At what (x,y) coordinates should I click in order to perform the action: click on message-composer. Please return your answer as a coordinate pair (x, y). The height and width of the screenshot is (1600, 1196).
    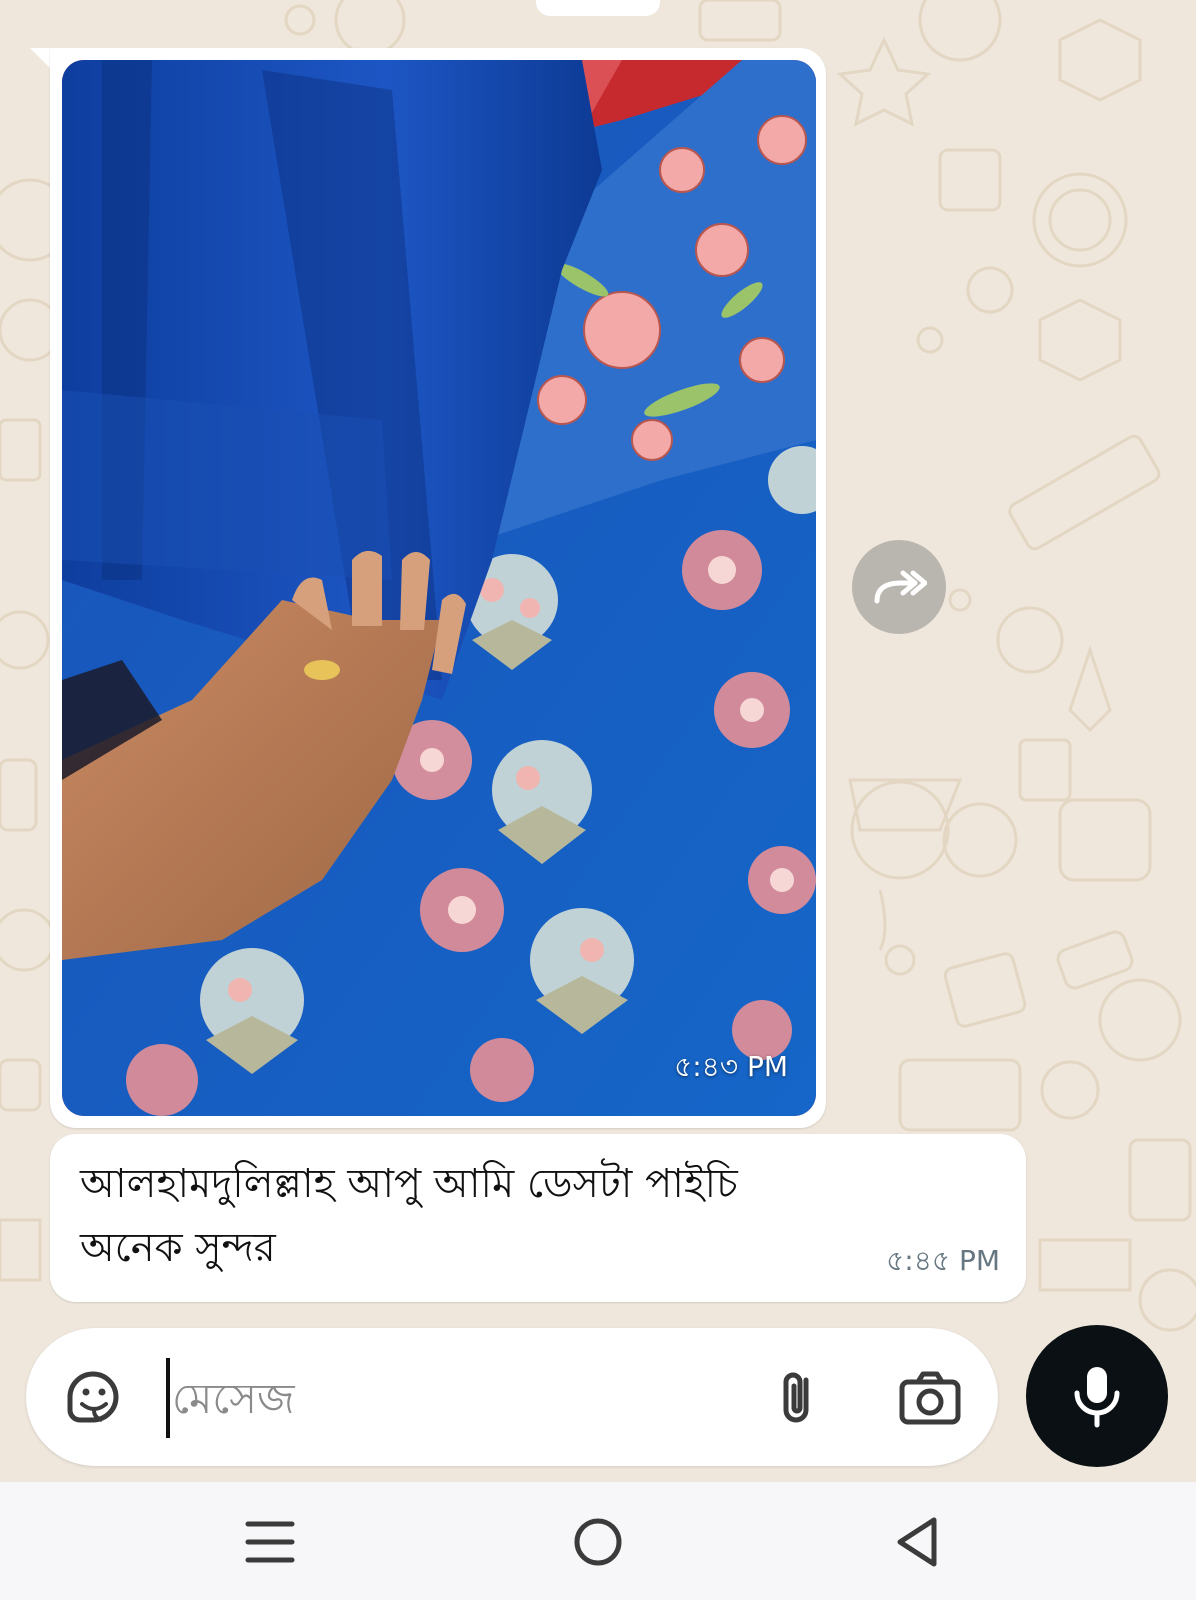
    Looking at the image, I should click on (512, 1397).